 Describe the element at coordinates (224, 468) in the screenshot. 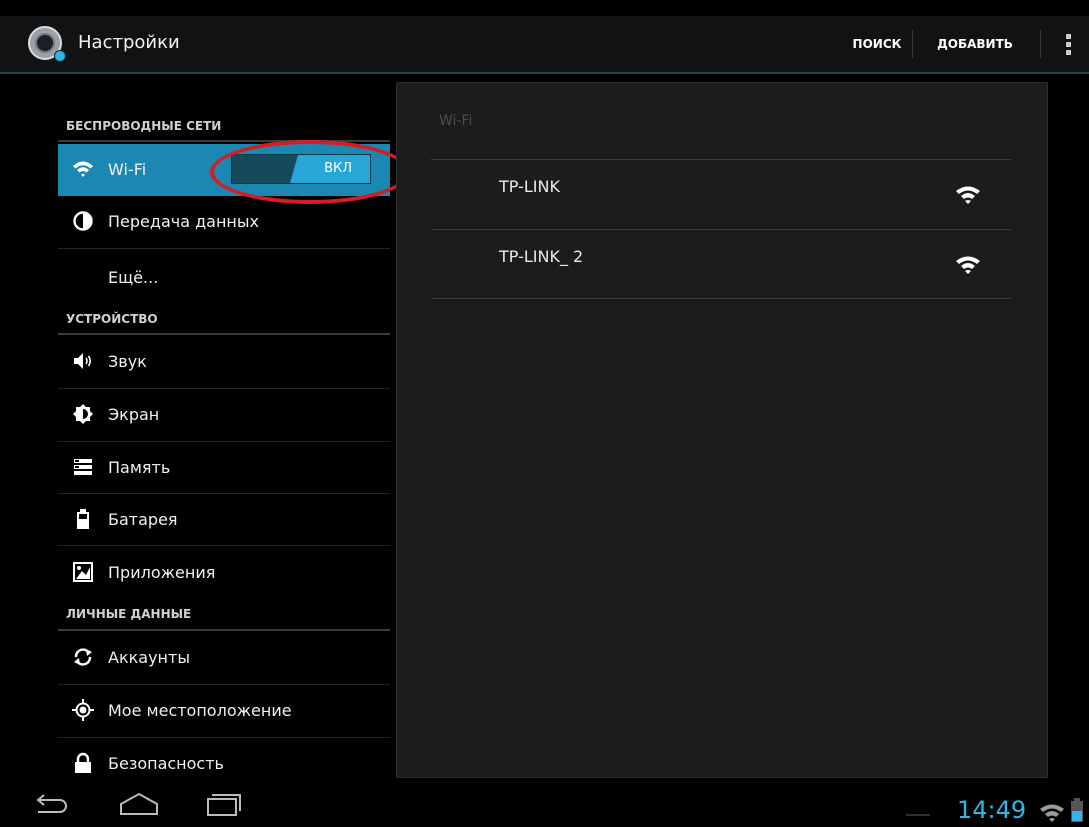

I see `sidebar-item-storage: Память` at that location.